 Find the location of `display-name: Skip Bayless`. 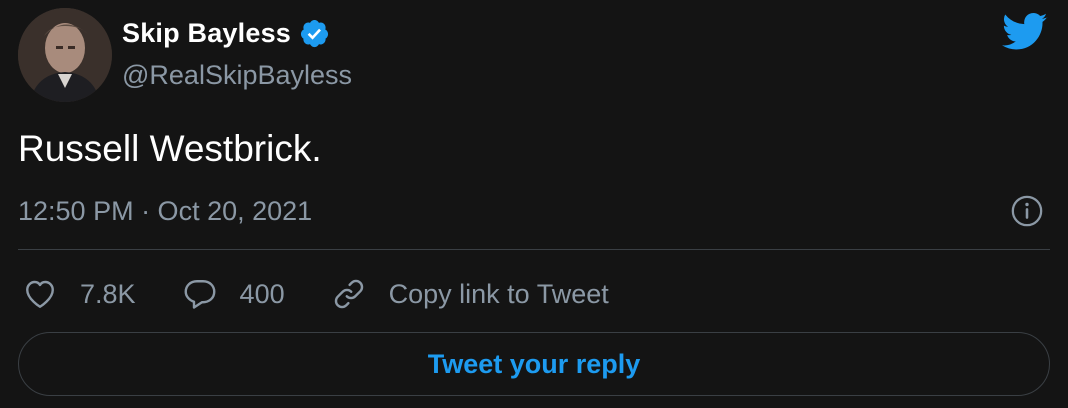

display-name: Skip Bayless is located at coordinates (206, 33).